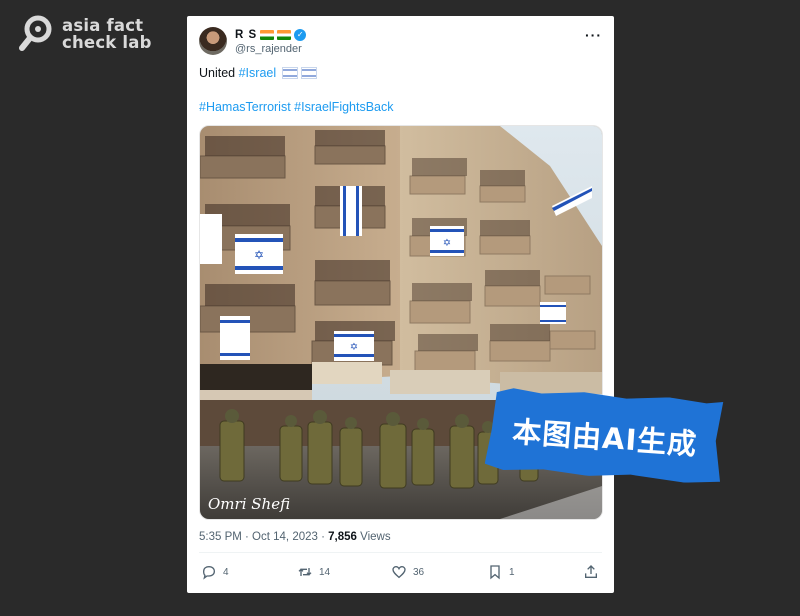  What do you see at coordinates (268, 49) in the screenshot?
I see `user-handle: @rs_rajender` at bounding box center [268, 49].